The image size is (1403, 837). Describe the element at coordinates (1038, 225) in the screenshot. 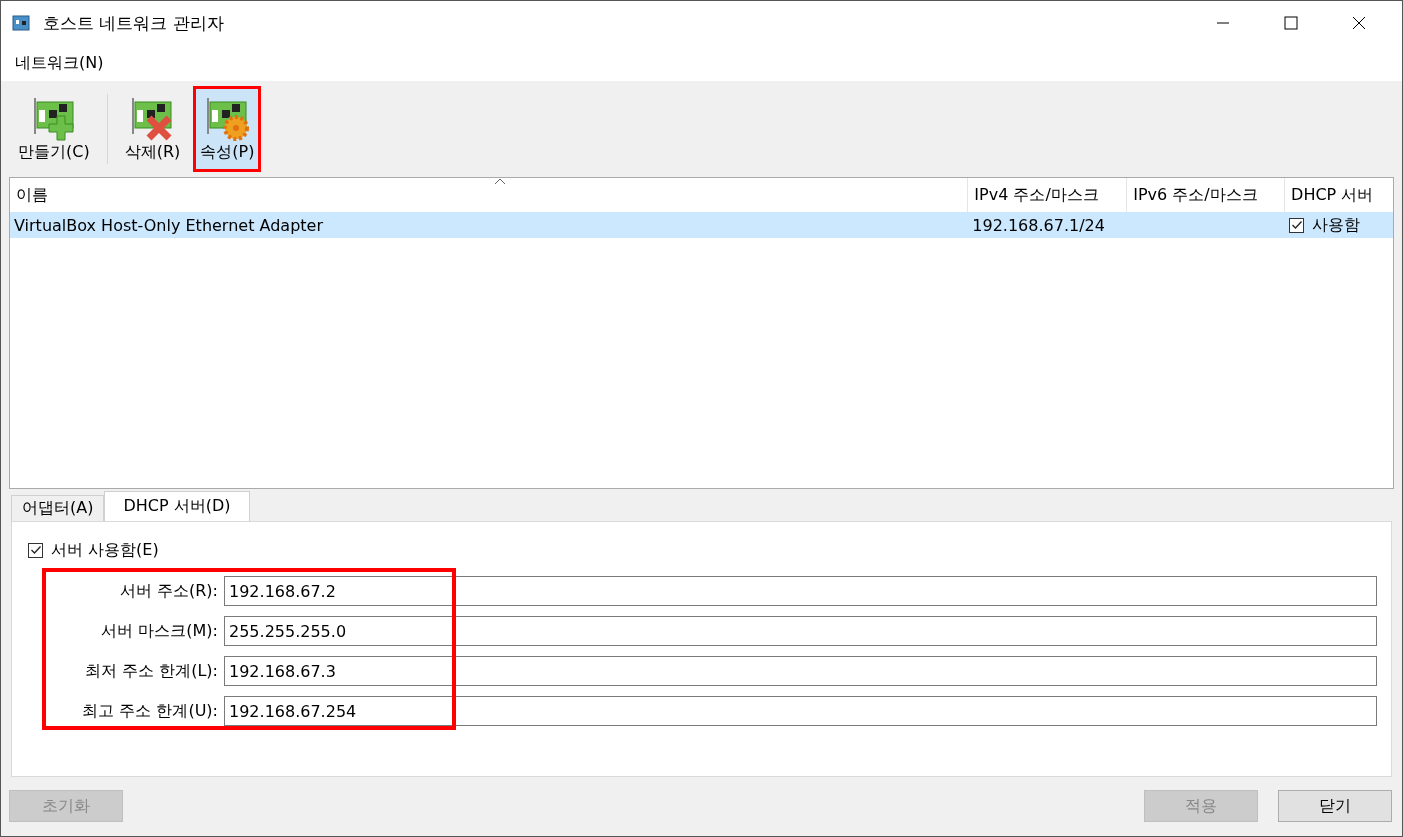

I see `table-cell-text: 192.168.67.1/24` at that location.